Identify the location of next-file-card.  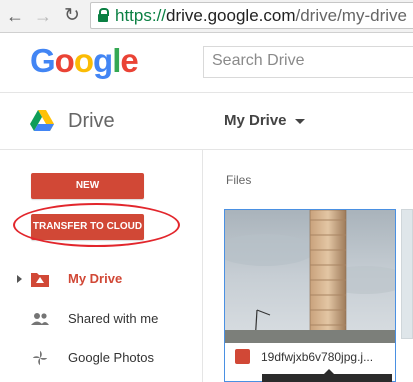
(407, 274).